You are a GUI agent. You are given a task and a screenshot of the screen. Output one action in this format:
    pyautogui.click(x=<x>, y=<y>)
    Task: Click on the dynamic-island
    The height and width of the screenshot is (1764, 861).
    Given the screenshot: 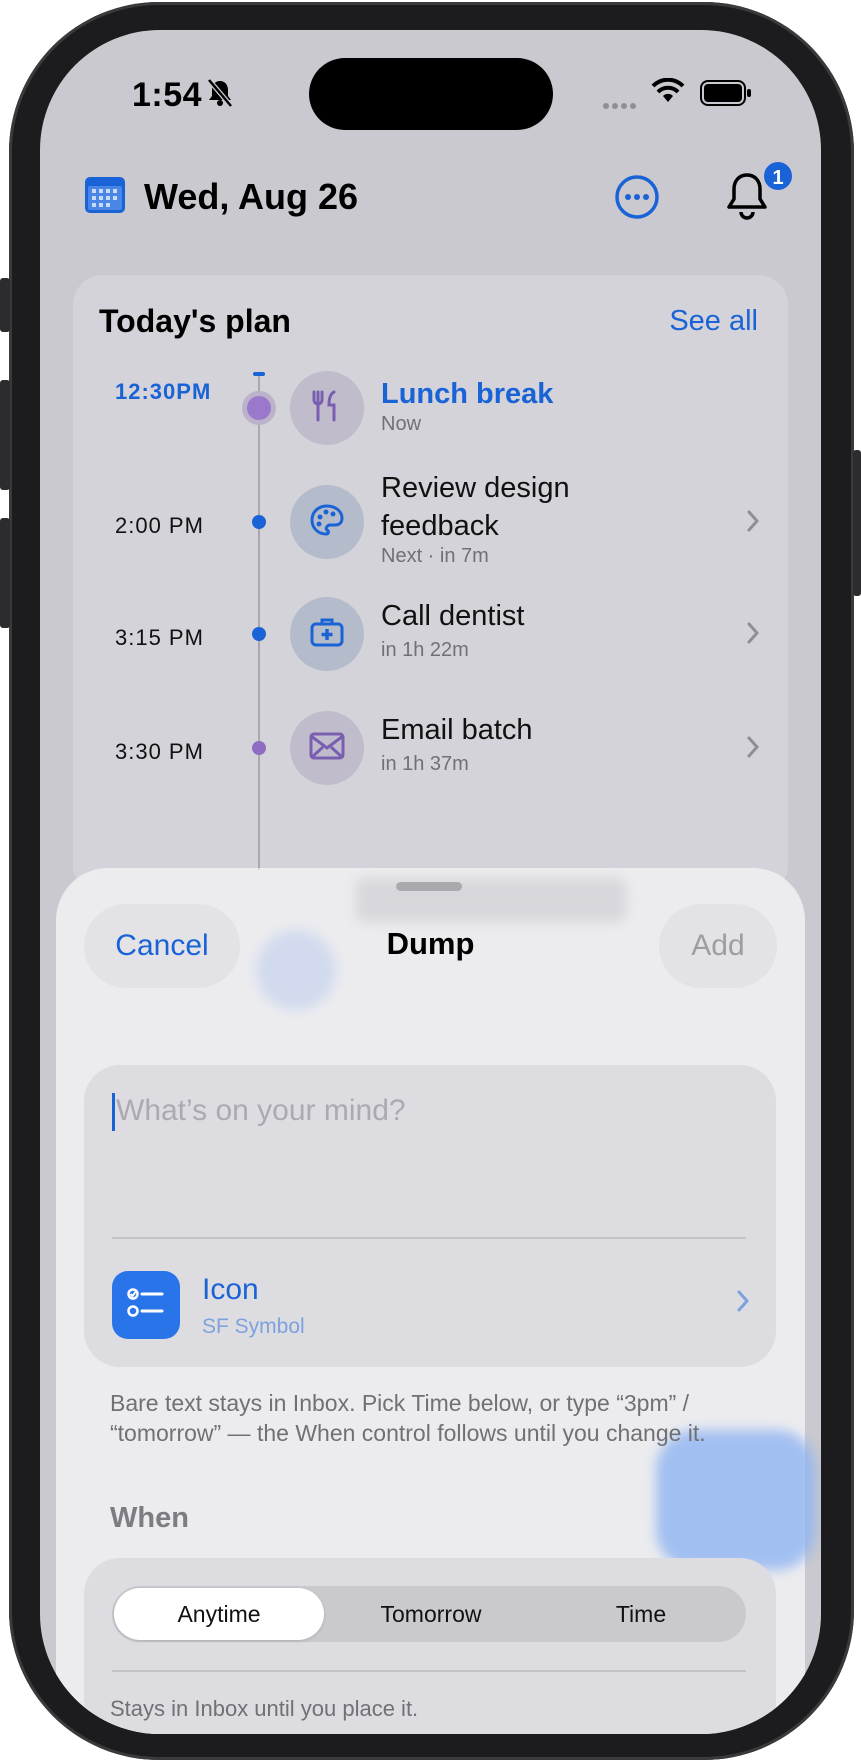 What is the action you would take?
    pyautogui.click(x=431, y=94)
    